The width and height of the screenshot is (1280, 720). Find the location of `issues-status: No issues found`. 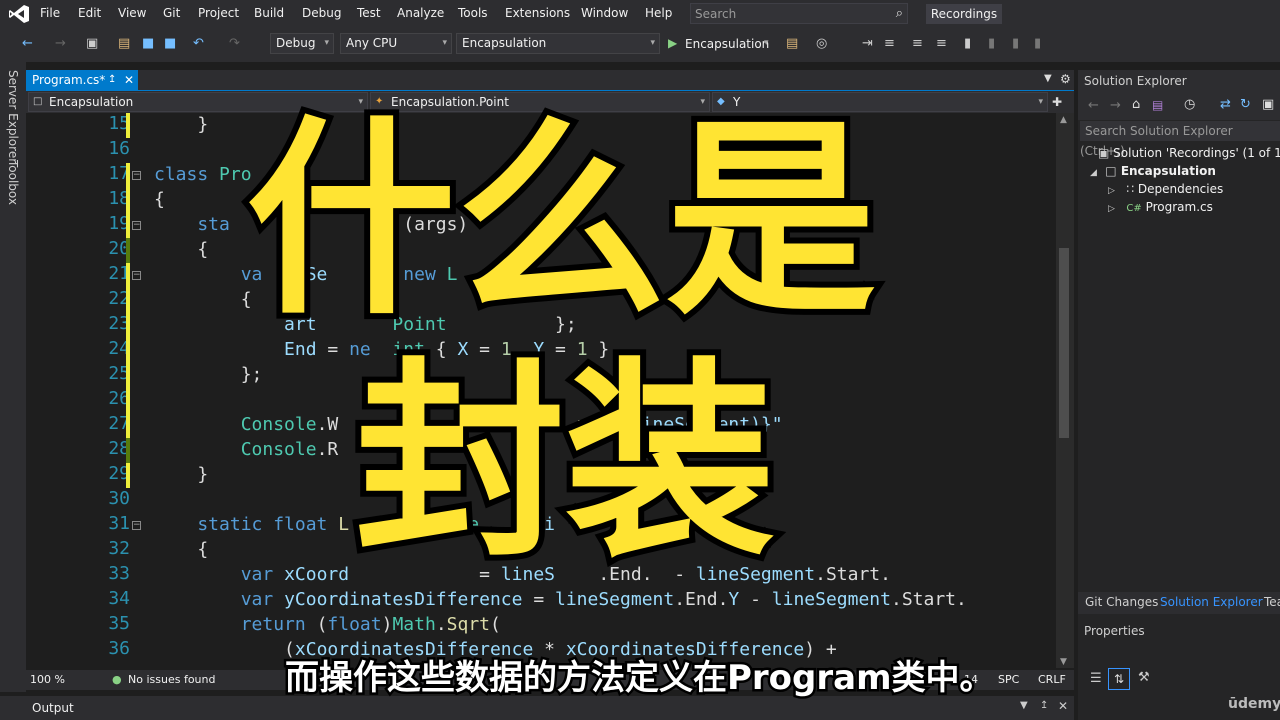

issues-status: No issues found is located at coordinates (171, 679).